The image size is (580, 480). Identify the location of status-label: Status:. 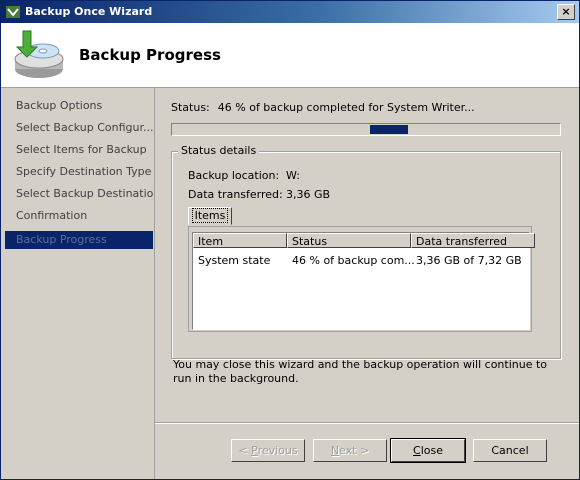
(190, 107).